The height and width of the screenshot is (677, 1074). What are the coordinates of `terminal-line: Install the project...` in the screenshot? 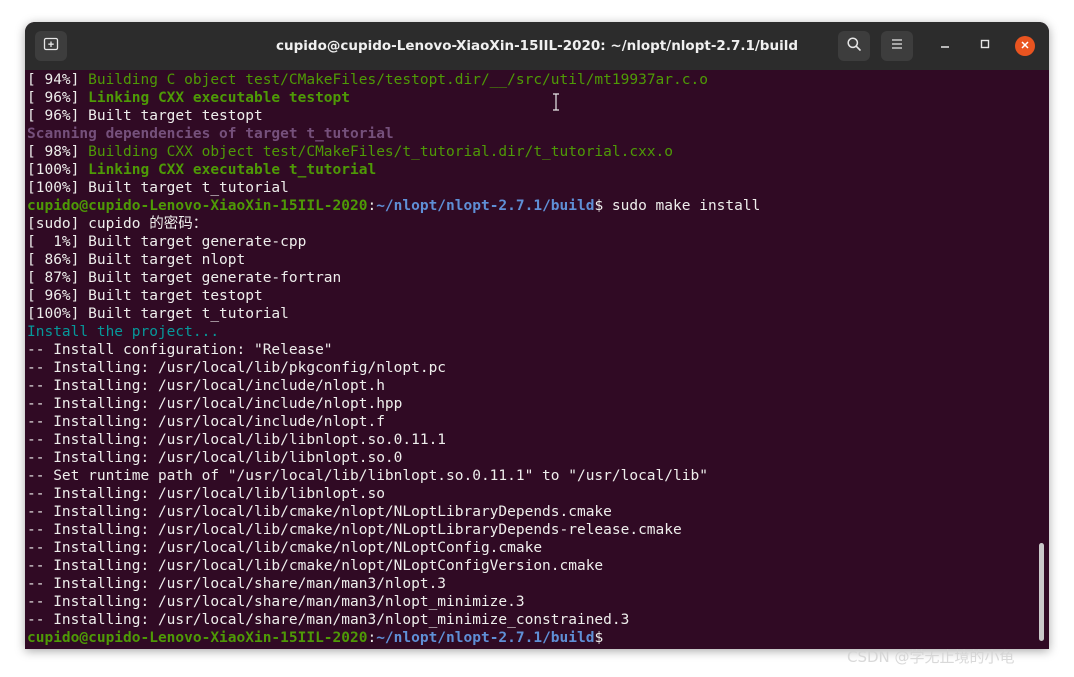 It's located at (393, 332).